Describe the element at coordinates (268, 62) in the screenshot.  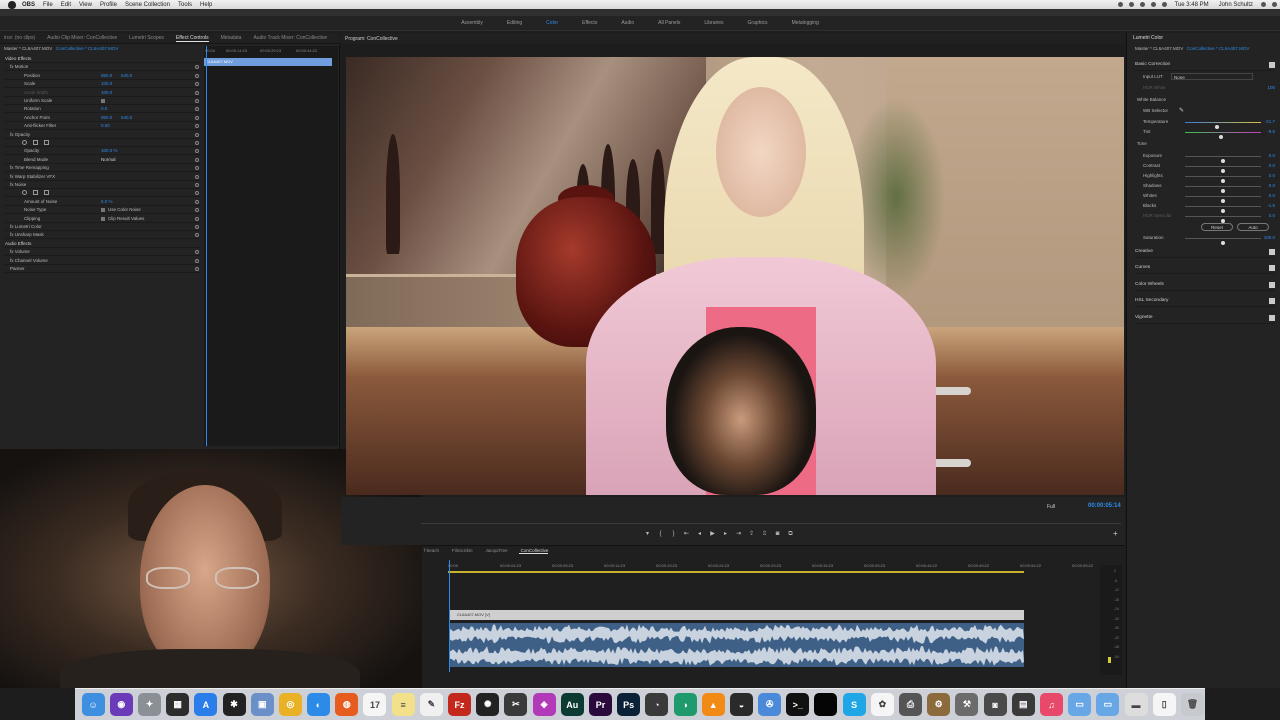
I see `effect-controls-clip-bar: CL6A407.MOV` at that location.